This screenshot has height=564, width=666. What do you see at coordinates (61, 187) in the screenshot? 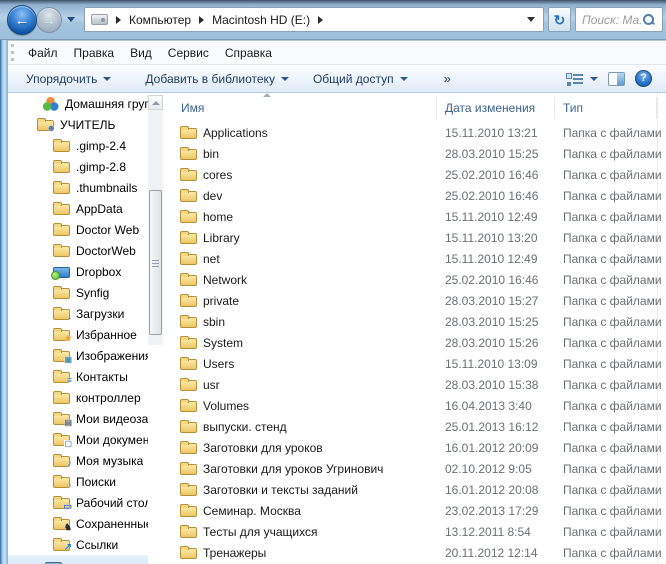
I see `plain-folder-icon` at bounding box center [61, 187].